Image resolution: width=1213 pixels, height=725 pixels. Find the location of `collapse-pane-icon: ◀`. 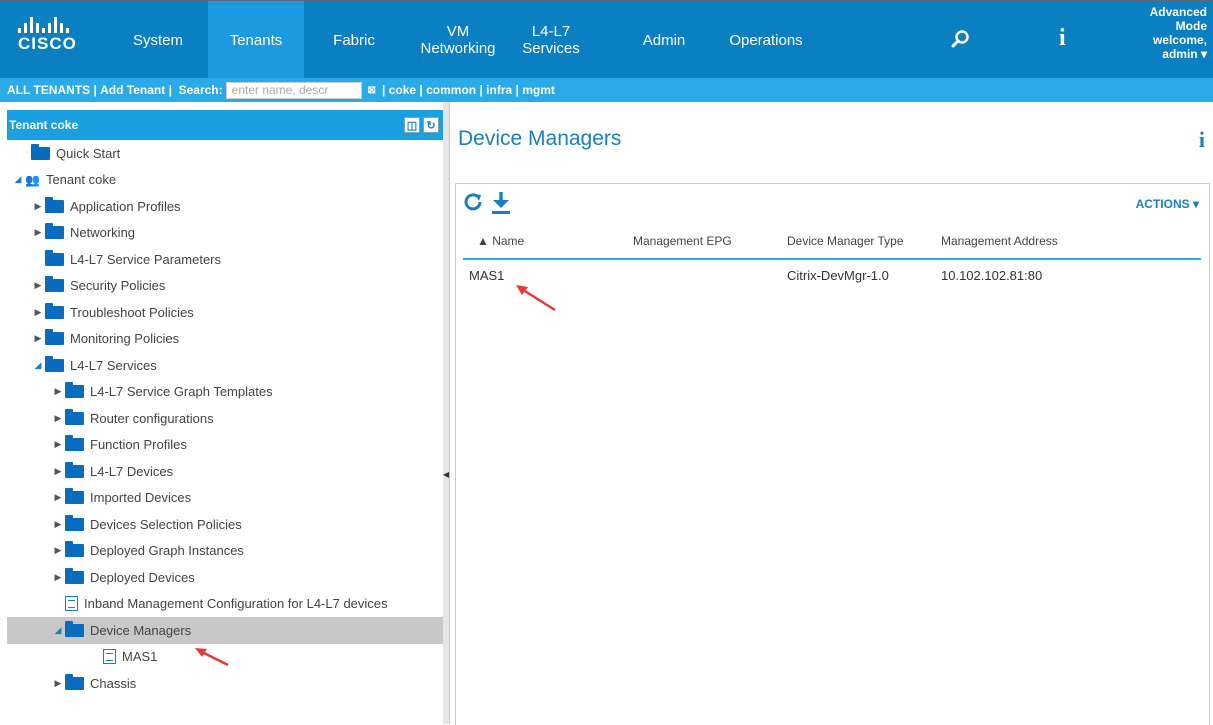

collapse-pane-icon: ◀ is located at coordinates (446, 474).